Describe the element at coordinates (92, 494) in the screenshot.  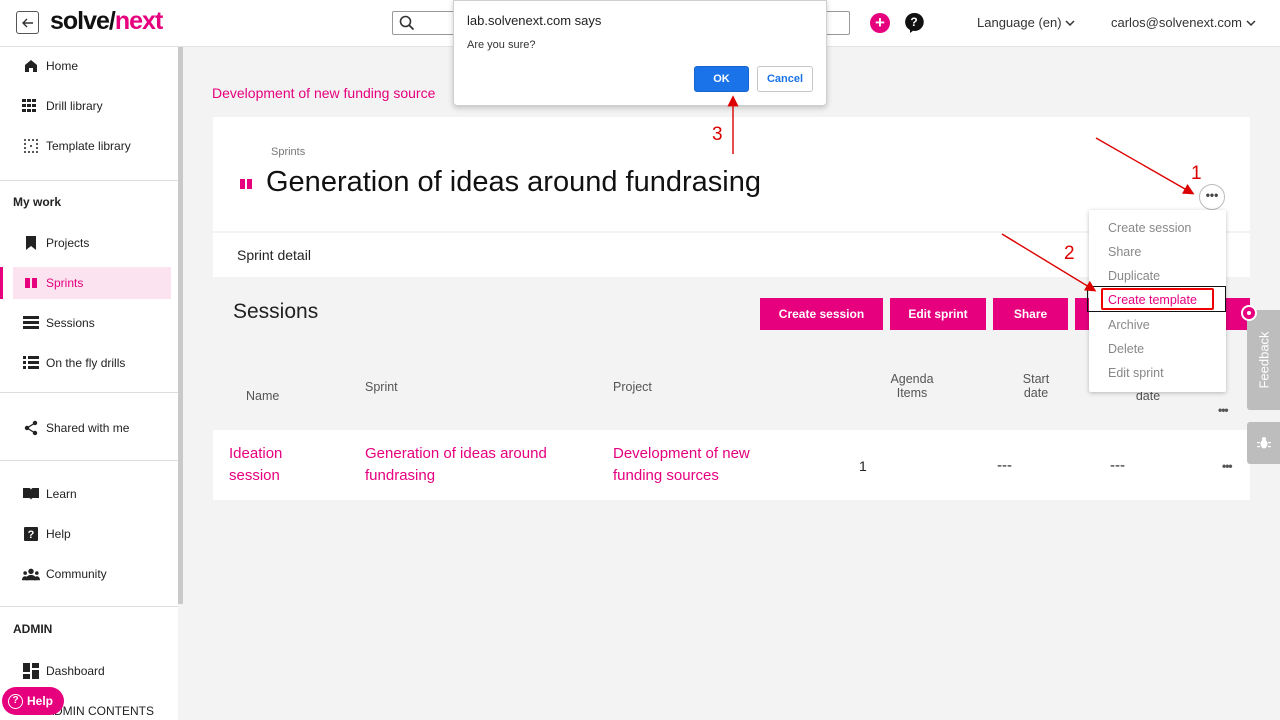
I see `sidebar-item-learn: Learn` at that location.